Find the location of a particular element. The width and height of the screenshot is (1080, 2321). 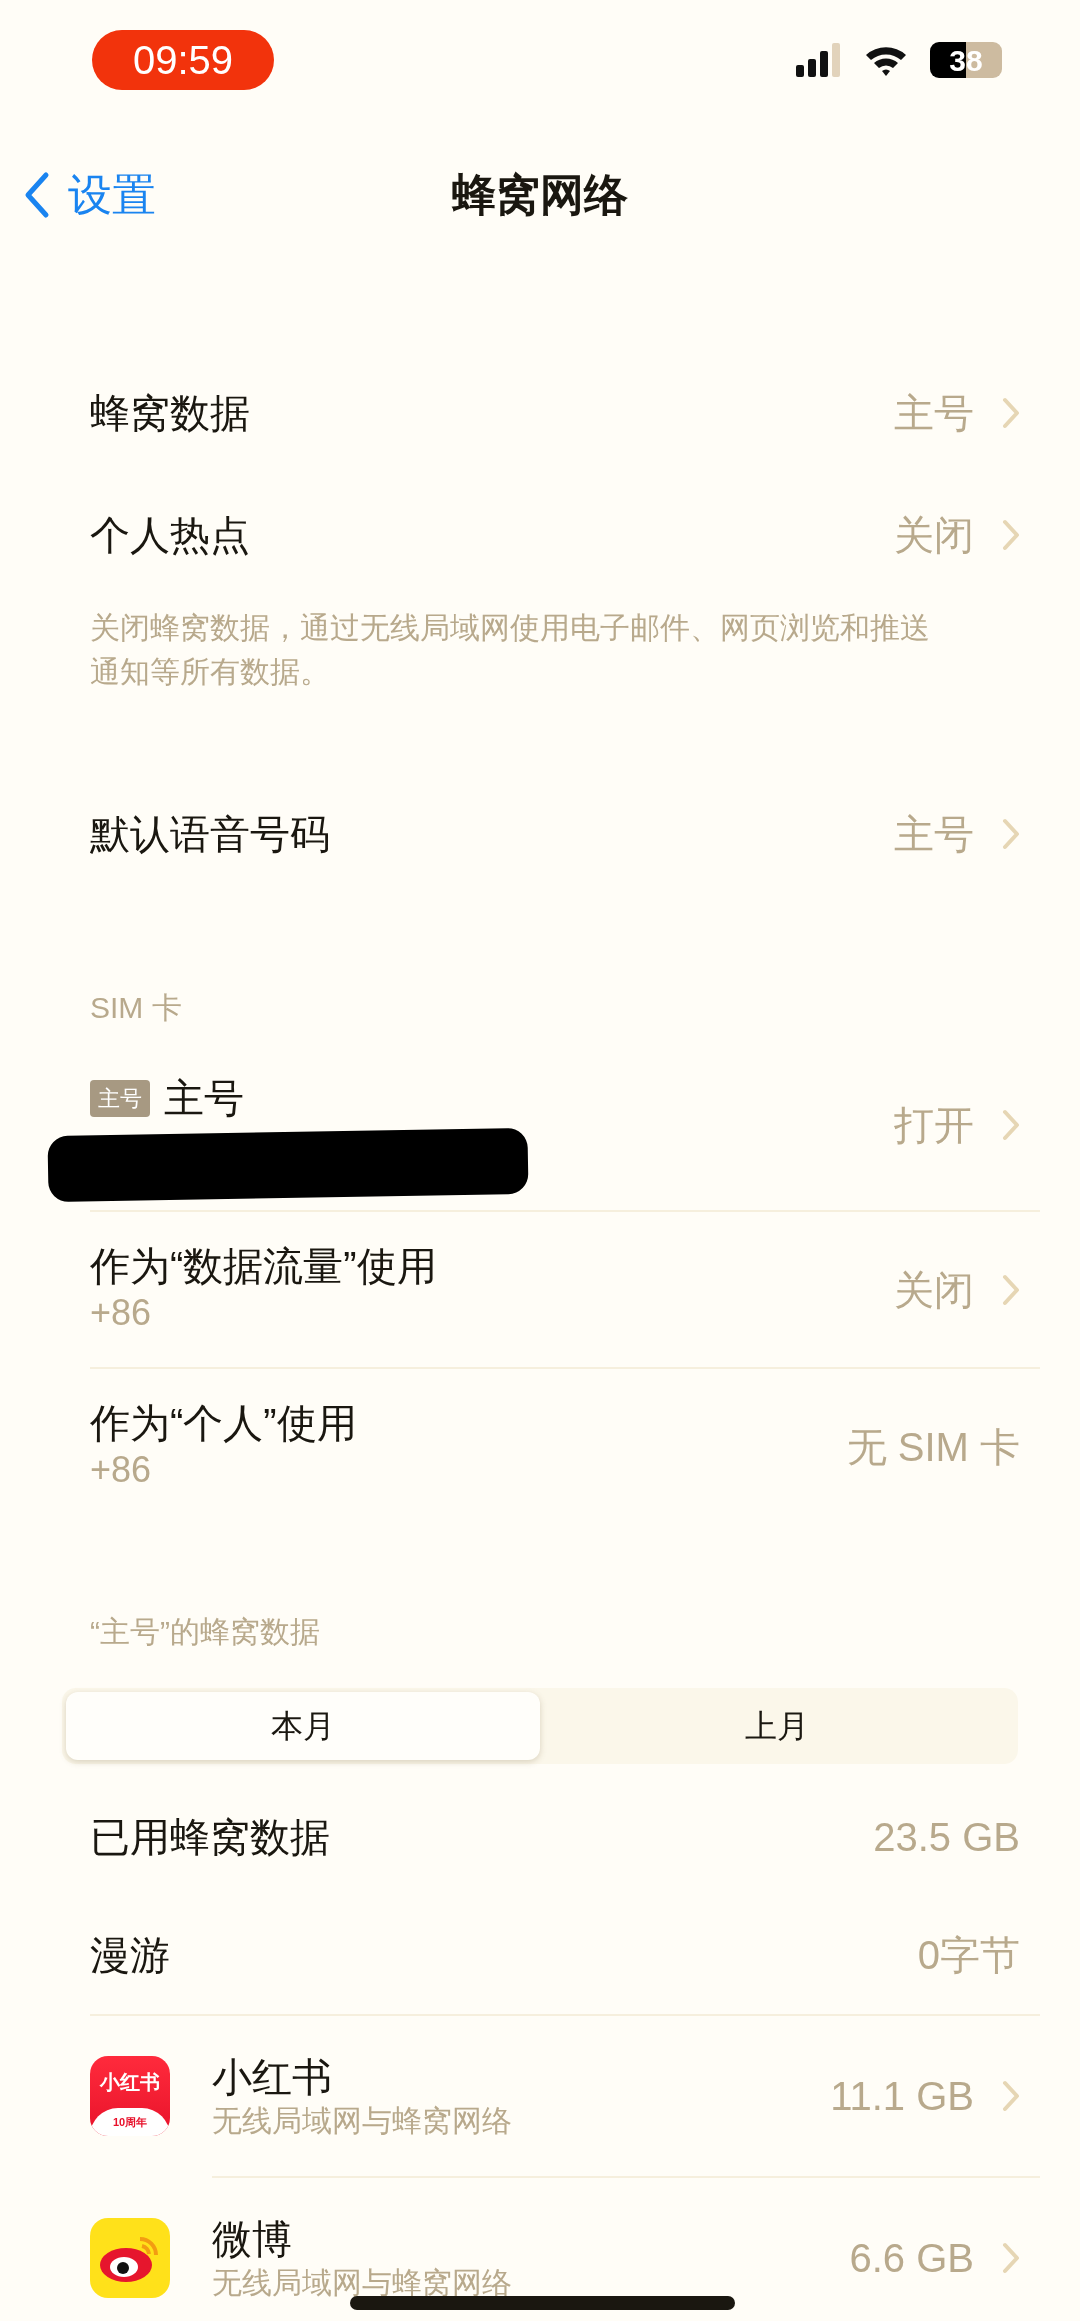

row-label: 个人热点 is located at coordinates (170, 535).